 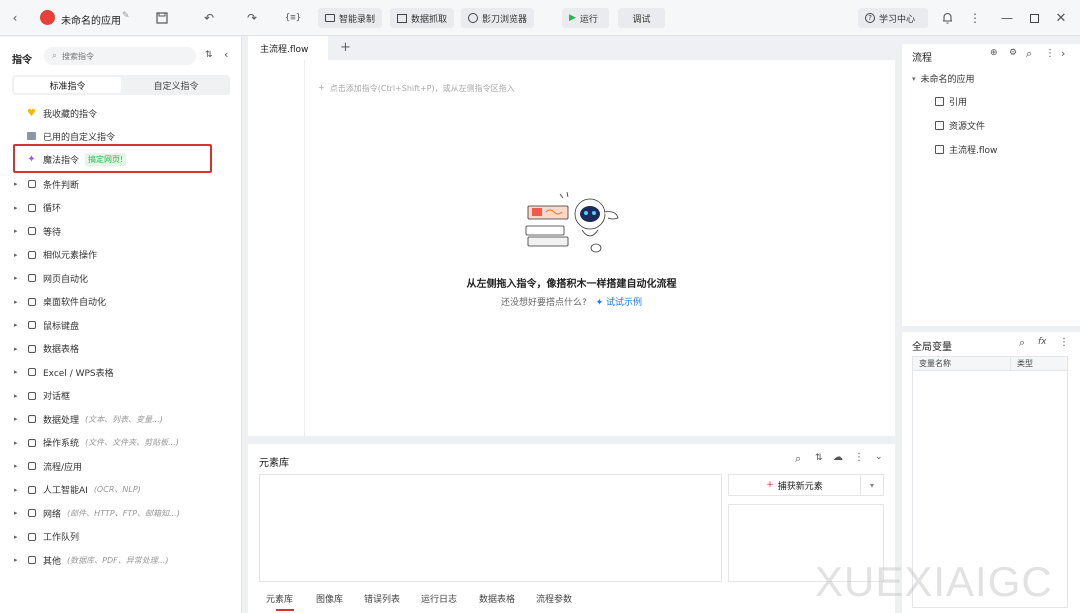 What do you see at coordinates (943, 79) in the screenshot?
I see `flow-root: ▾ 未命名的应用` at bounding box center [943, 79].